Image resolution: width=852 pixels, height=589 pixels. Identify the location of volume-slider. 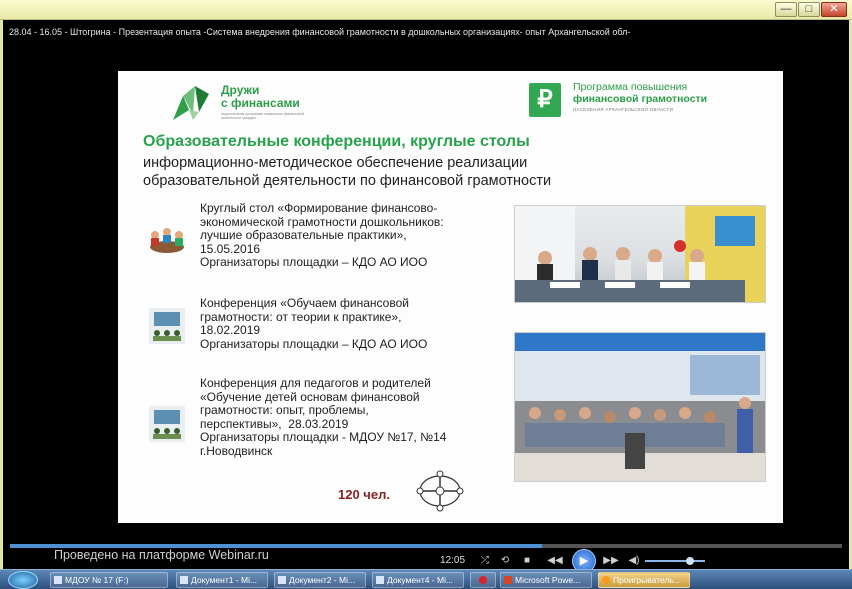
(675, 561).